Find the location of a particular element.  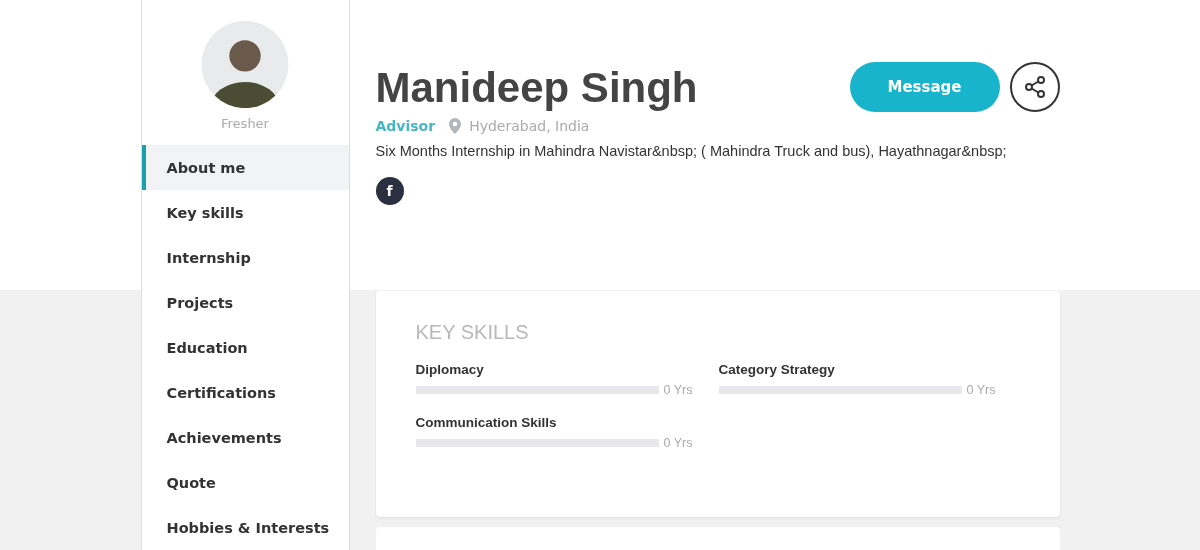

sidebar-item: Achievements is located at coordinates (245, 437).